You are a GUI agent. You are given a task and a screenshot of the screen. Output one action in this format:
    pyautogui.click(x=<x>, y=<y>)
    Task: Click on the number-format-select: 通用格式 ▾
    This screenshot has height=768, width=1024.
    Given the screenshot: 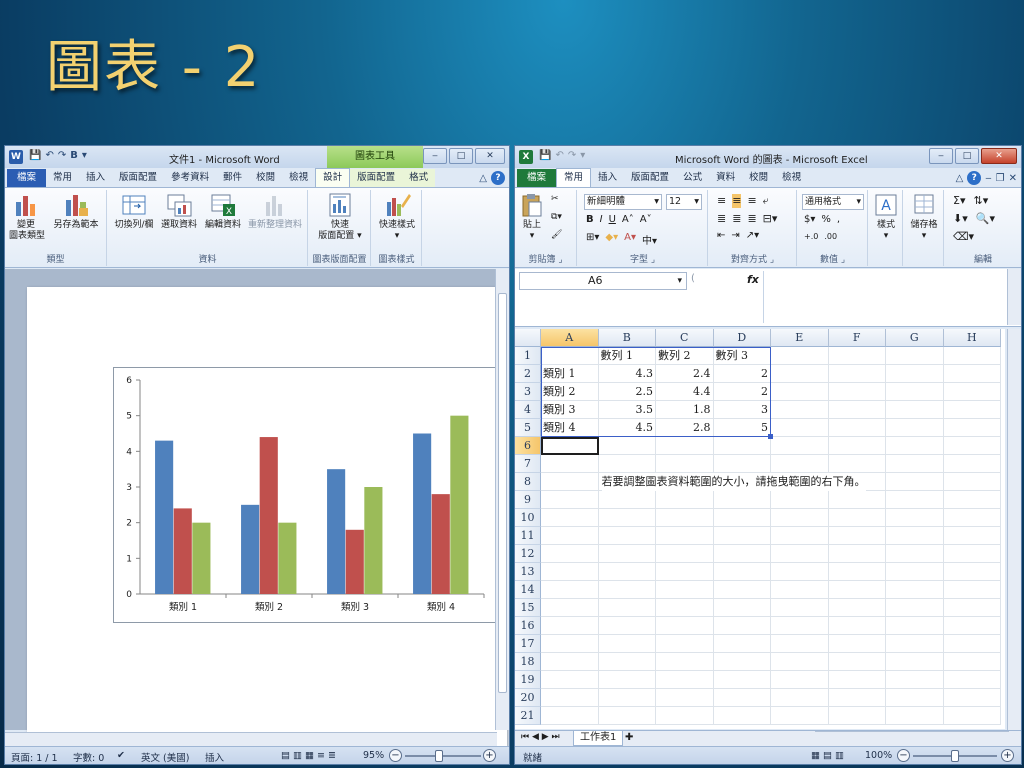 What is the action you would take?
    pyautogui.click(x=833, y=202)
    